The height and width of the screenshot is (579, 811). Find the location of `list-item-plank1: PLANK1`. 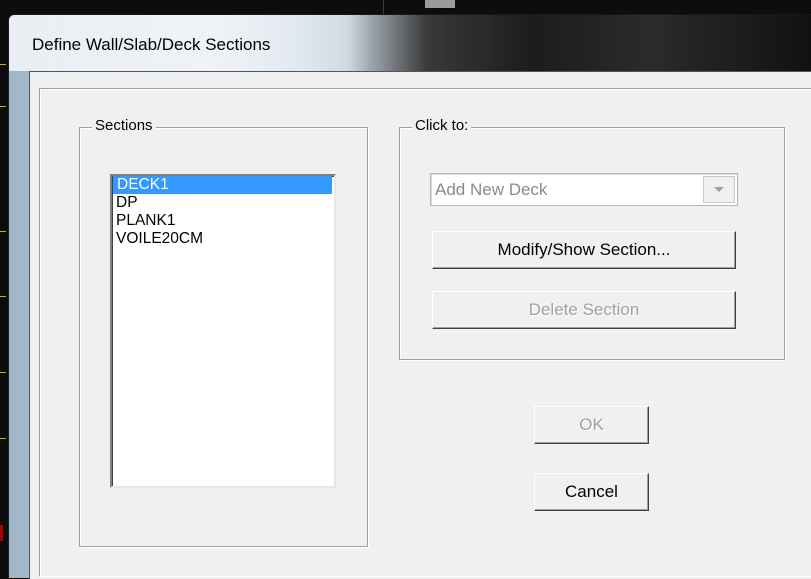

list-item-plank1: PLANK1 is located at coordinates (223, 221).